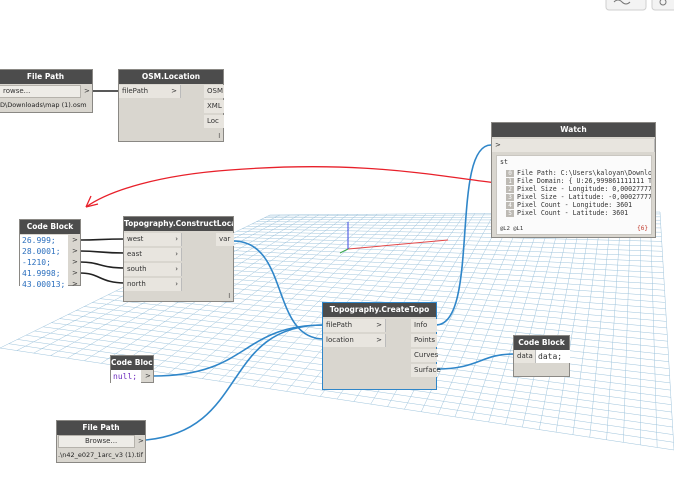 The height and width of the screenshot is (500, 674). Describe the element at coordinates (578, 181) in the screenshot. I see `watch-row: 1 File Domain: { U:26,999861111111 To` at that location.